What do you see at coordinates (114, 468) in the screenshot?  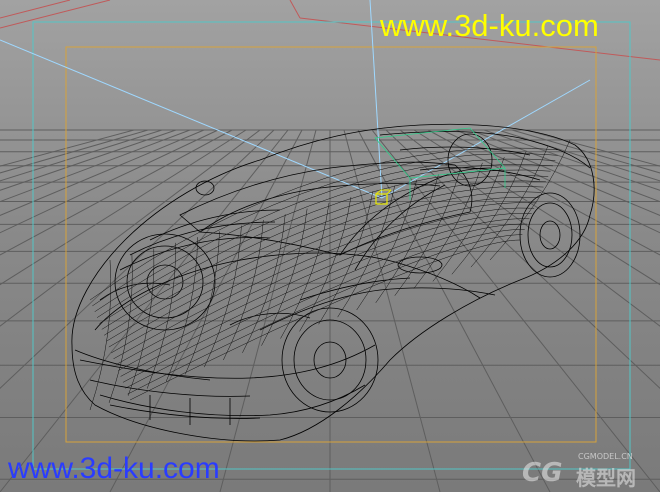 I see `watermark-bottom: www.3d-ku.com` at bounding box center [114, 468].